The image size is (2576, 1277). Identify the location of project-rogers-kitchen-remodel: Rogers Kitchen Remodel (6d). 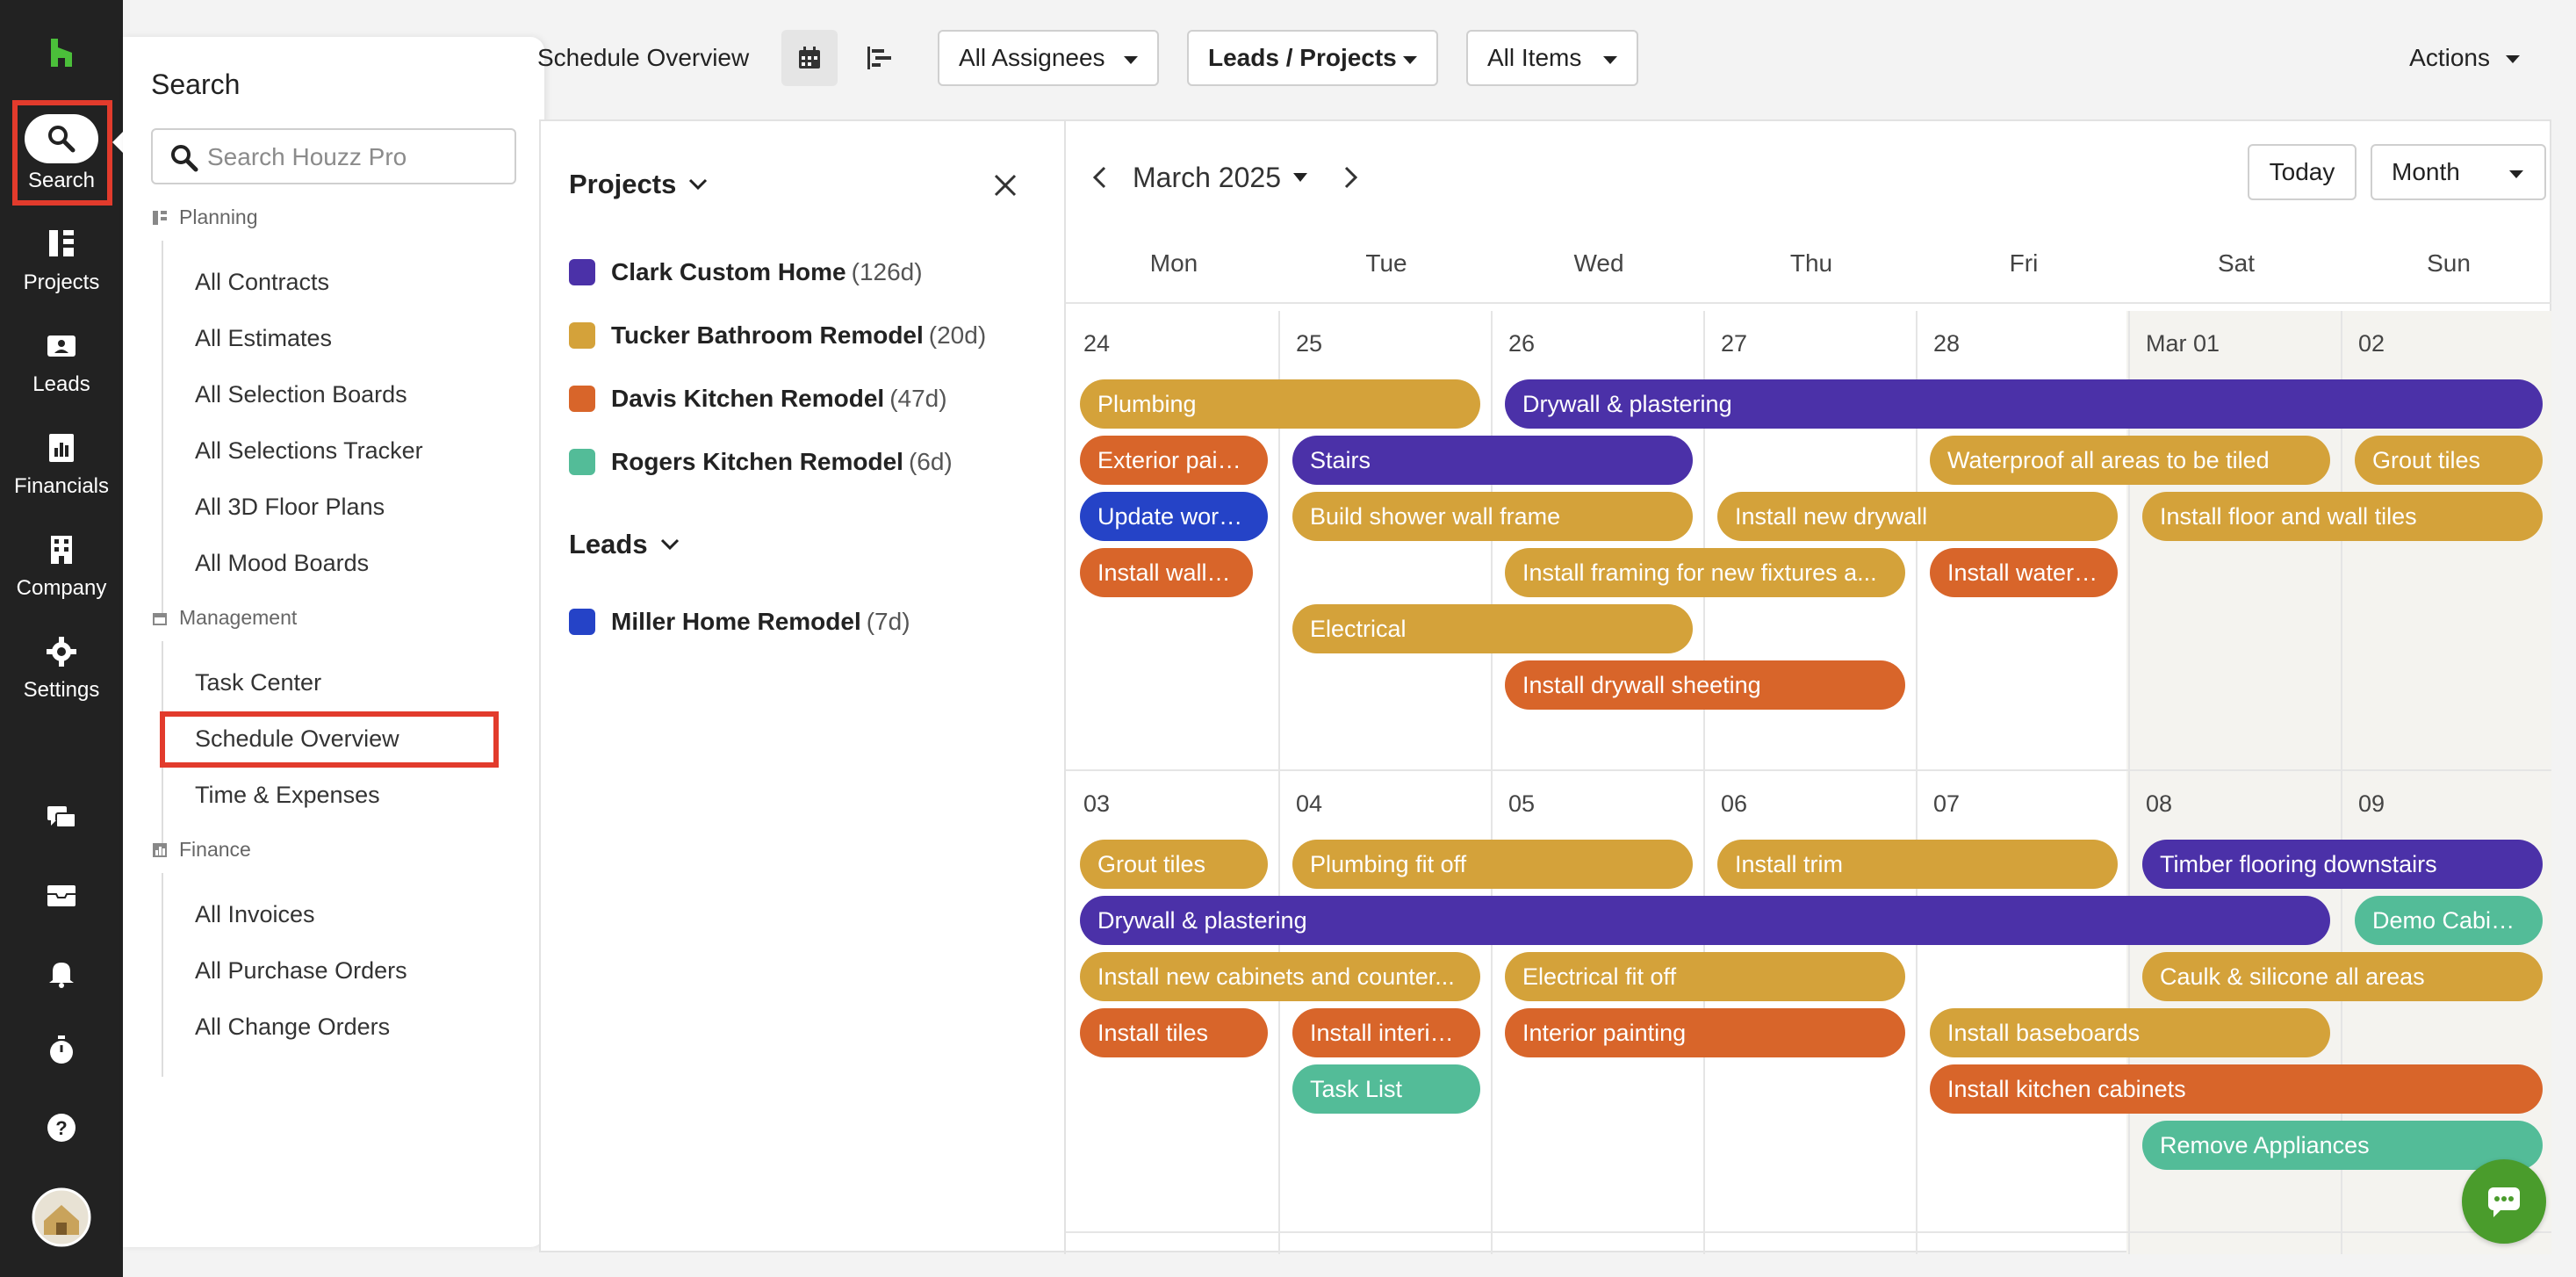
(761, 462).